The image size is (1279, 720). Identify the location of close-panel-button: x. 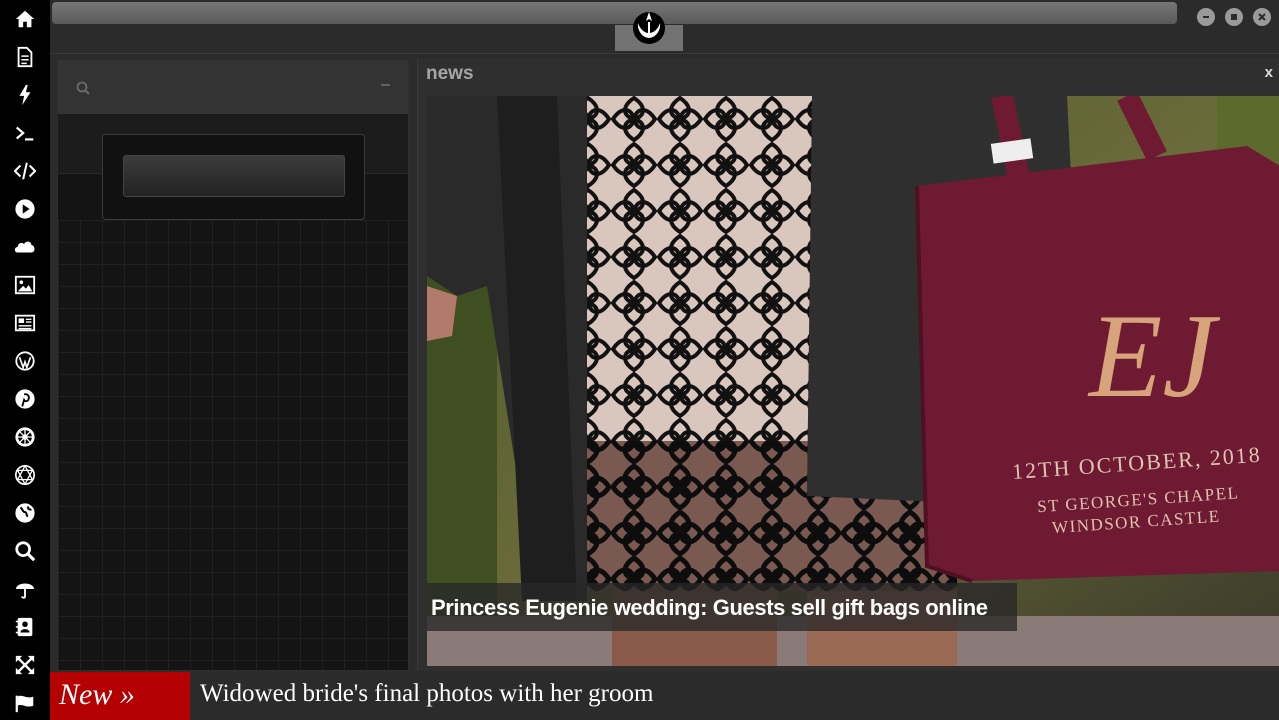
(1269, 72).